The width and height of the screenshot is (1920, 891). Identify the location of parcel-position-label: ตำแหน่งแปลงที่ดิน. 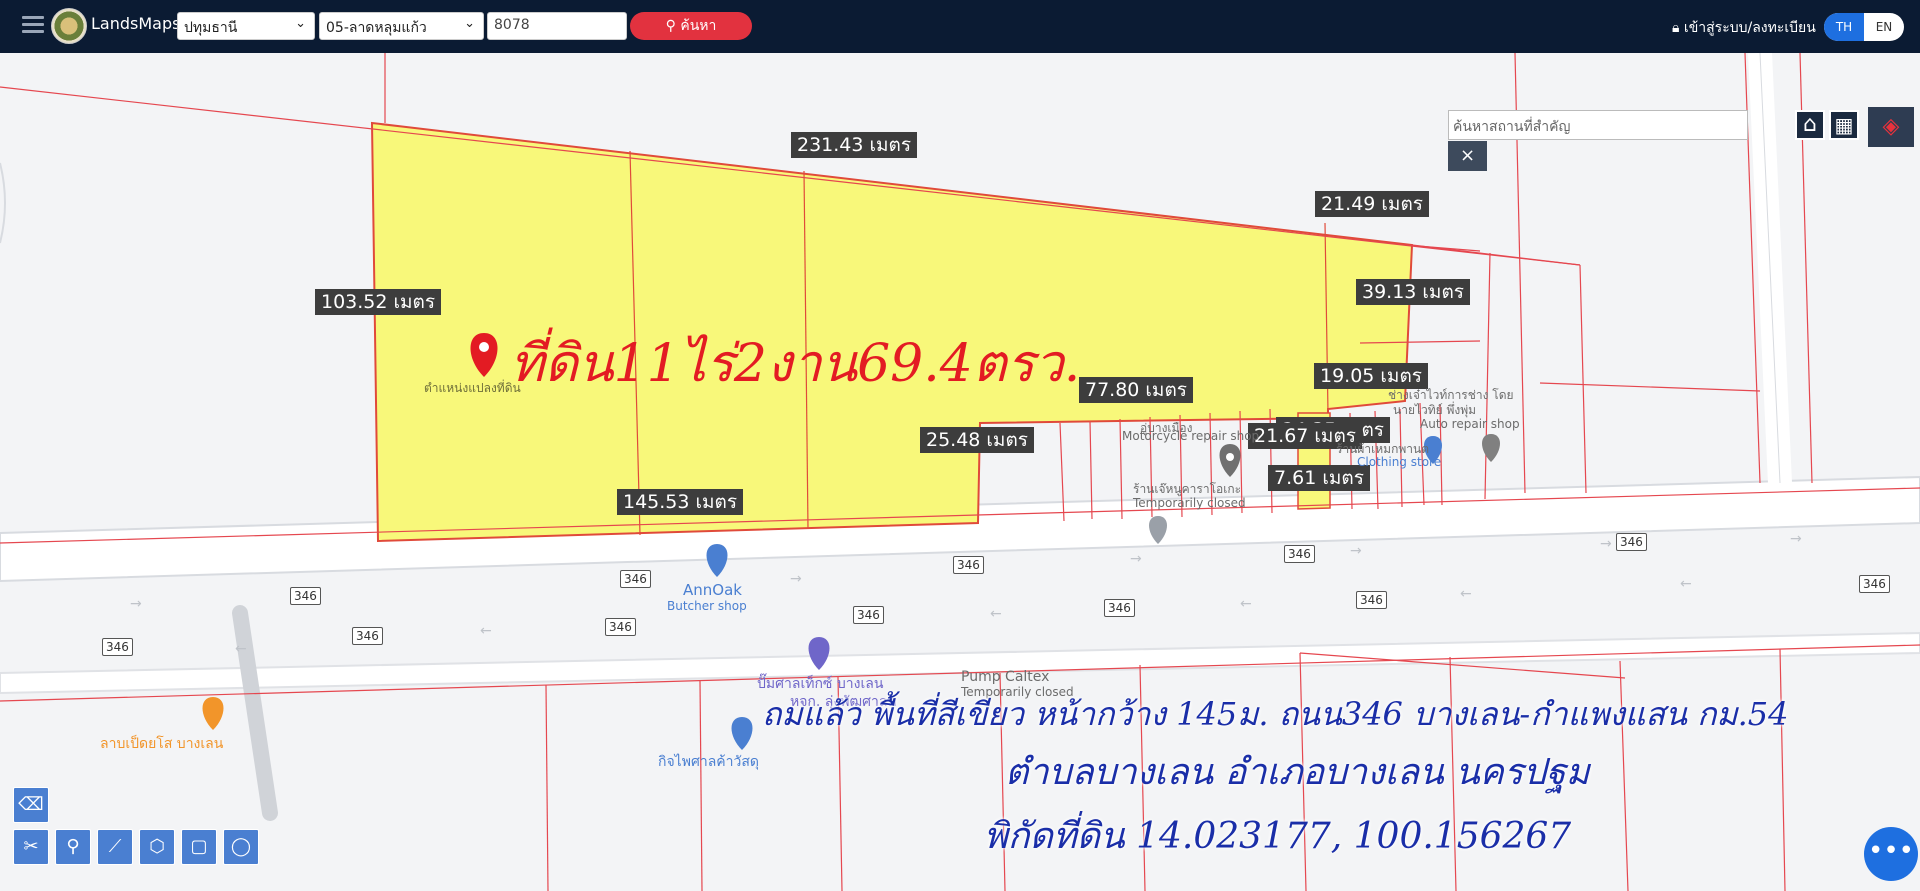
(472, 388).